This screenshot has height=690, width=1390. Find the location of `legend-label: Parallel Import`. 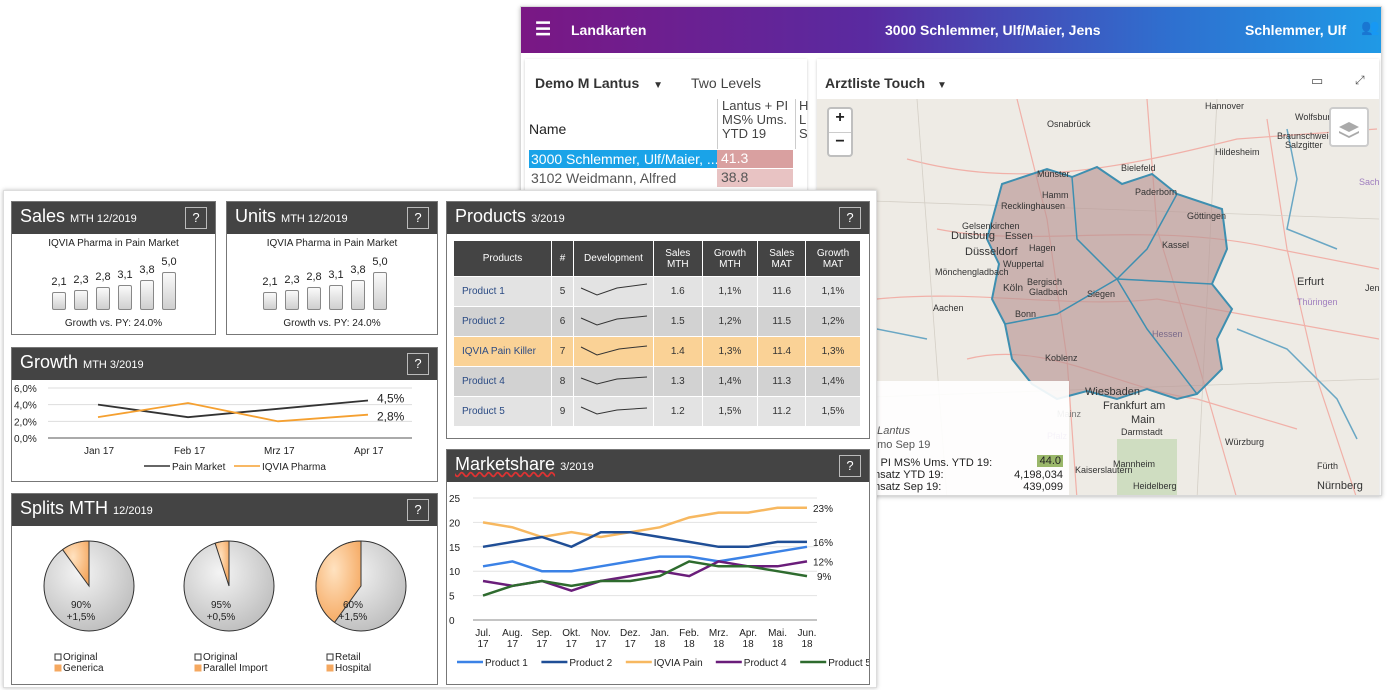

legend-label: Parallel Import is located at coordinates (235, 668).